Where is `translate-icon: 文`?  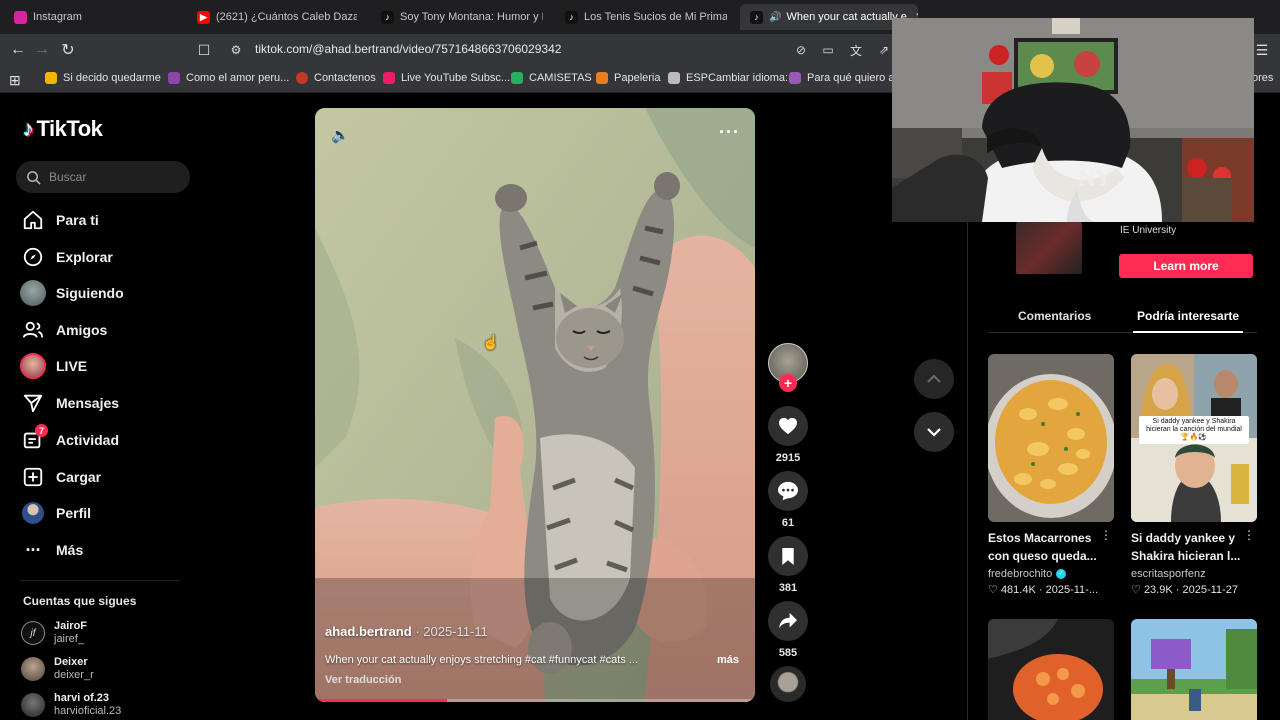
translate-icon: 文 is located at coordinates (856, 50).